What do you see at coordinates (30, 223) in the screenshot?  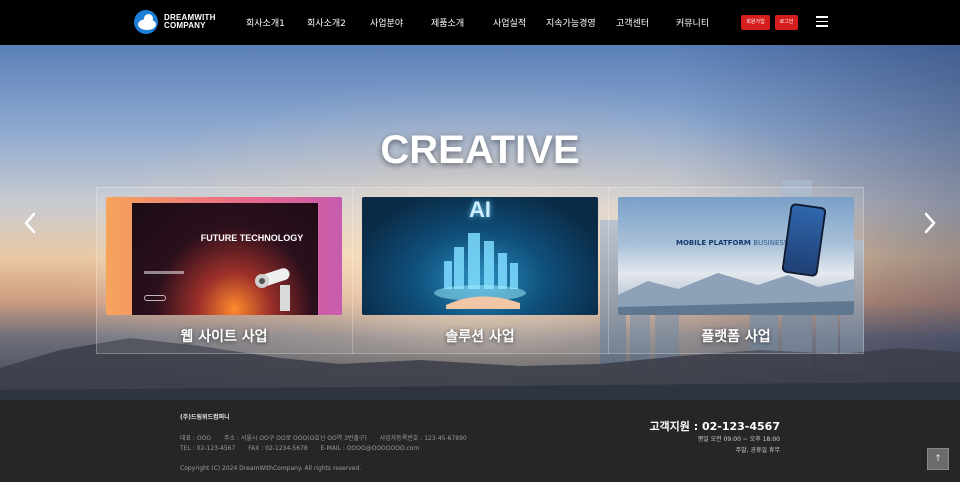 I see `chevron-left-icon` at bounding box center [30, 223].